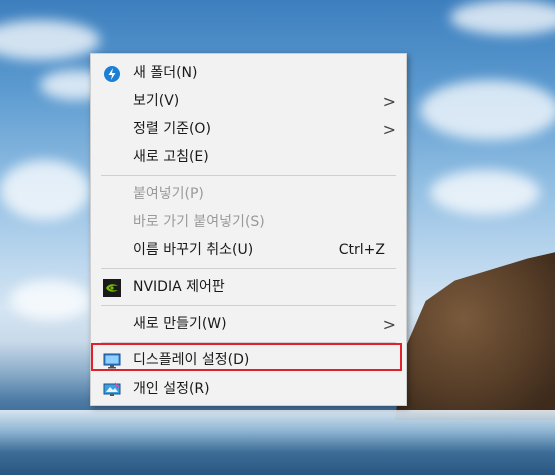  Describe the element at coordinates (165, 73) in the screenshot. I see `menu-item-label: 새 폴더(N)` at that location.